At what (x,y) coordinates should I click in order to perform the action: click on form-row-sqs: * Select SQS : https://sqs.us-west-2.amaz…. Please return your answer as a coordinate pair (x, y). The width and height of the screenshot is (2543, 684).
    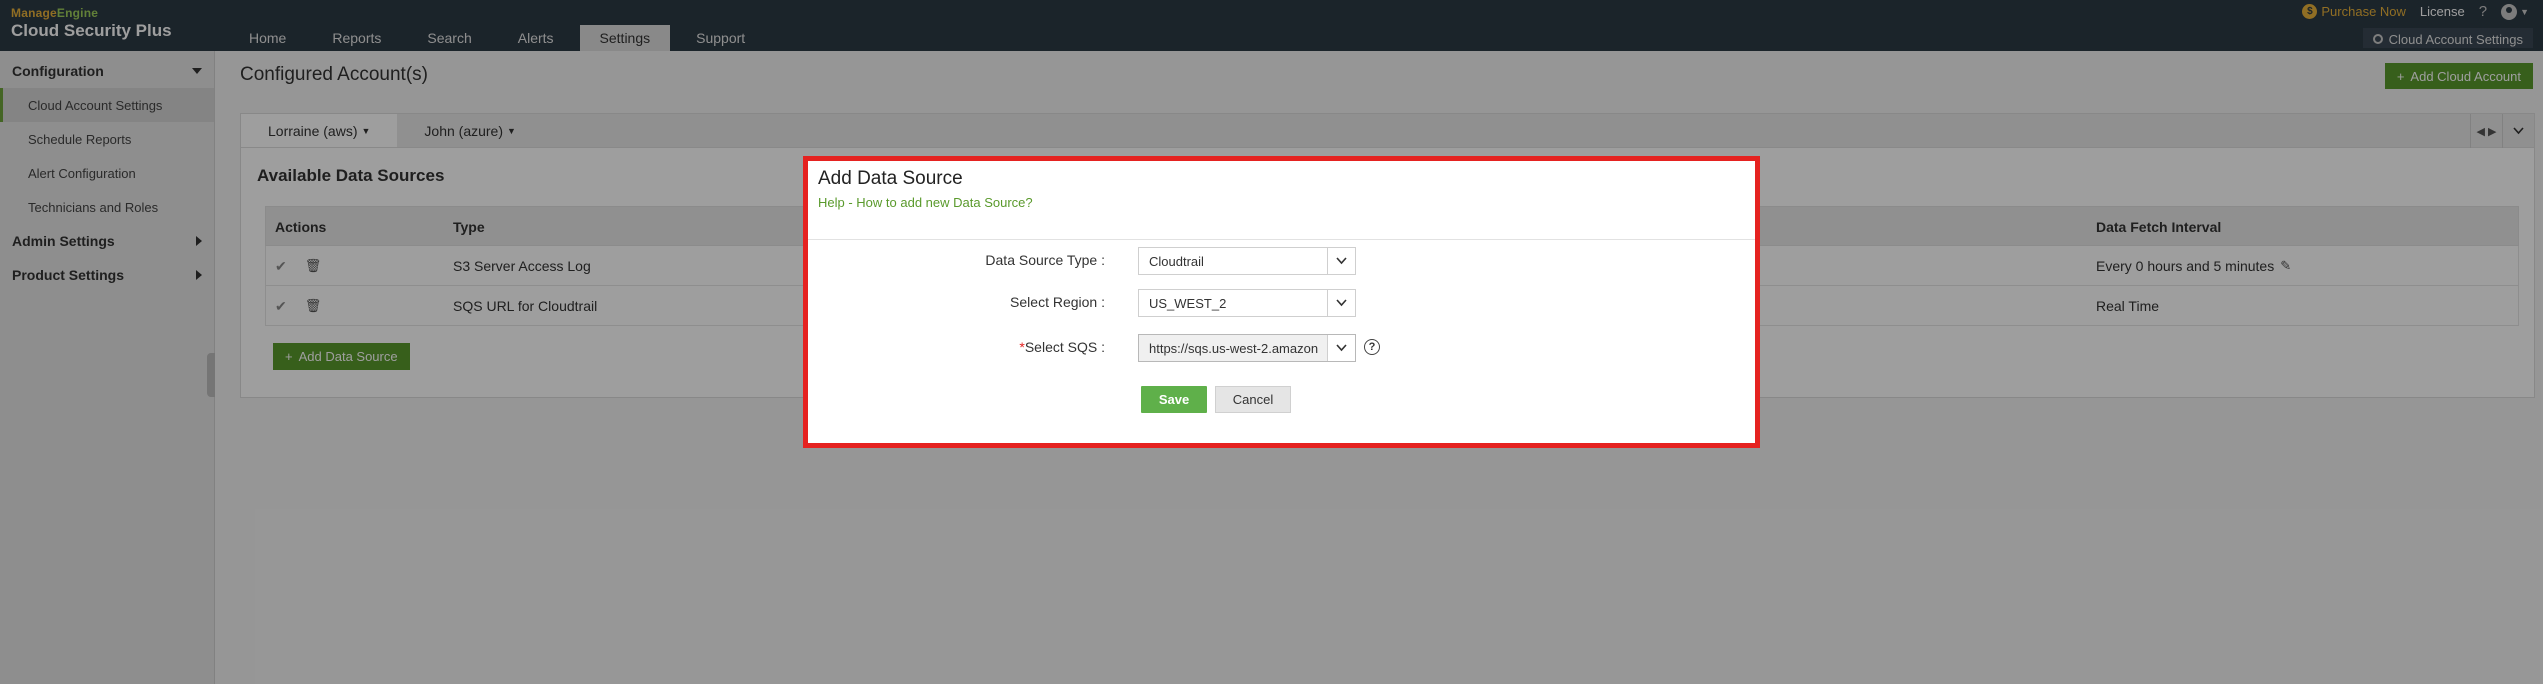
    Looking at the image, I should click on (1281, 347).